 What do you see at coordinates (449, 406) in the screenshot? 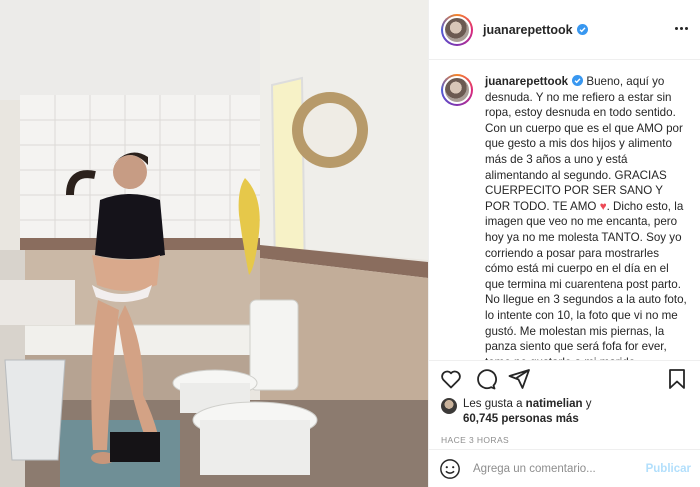
I see `liker-avatar` at bounding box center [449, 406].